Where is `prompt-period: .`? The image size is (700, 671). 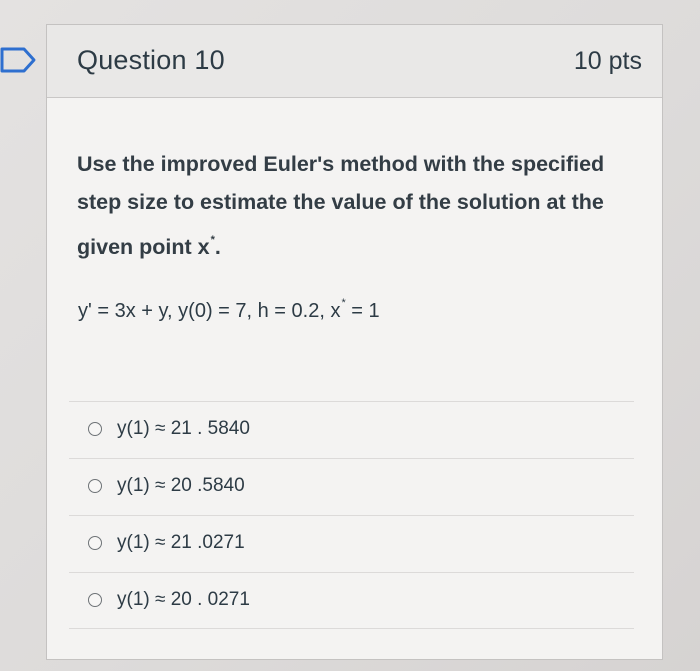 prompt-period: . is located at coordinates (217, 247).